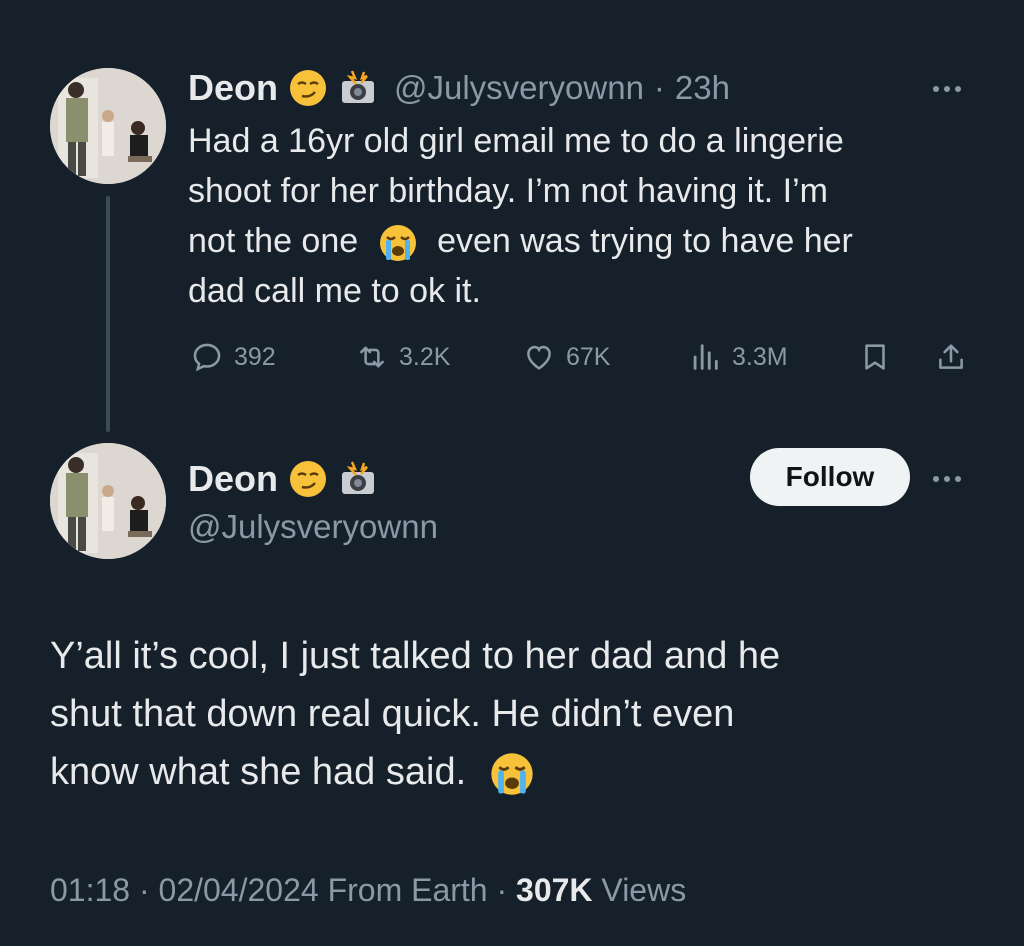 This screenshot has height=946, width=1024. I want to click on views-count: 3.3M, so click(760, 356).